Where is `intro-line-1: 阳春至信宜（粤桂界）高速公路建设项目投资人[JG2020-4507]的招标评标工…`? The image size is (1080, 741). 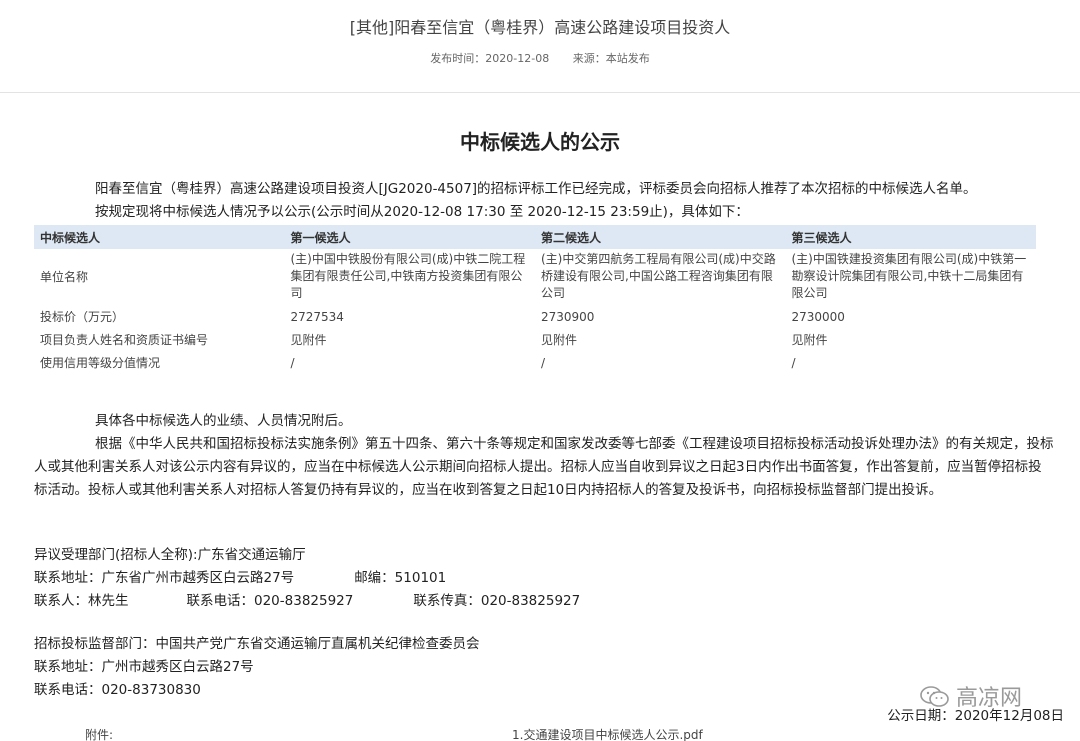 intro-line-1: 阳春至信宜（粤桂界）高速公路建设项目投资人[JG2020-4507]的招标评标工… is located at coordinates (536, 189).